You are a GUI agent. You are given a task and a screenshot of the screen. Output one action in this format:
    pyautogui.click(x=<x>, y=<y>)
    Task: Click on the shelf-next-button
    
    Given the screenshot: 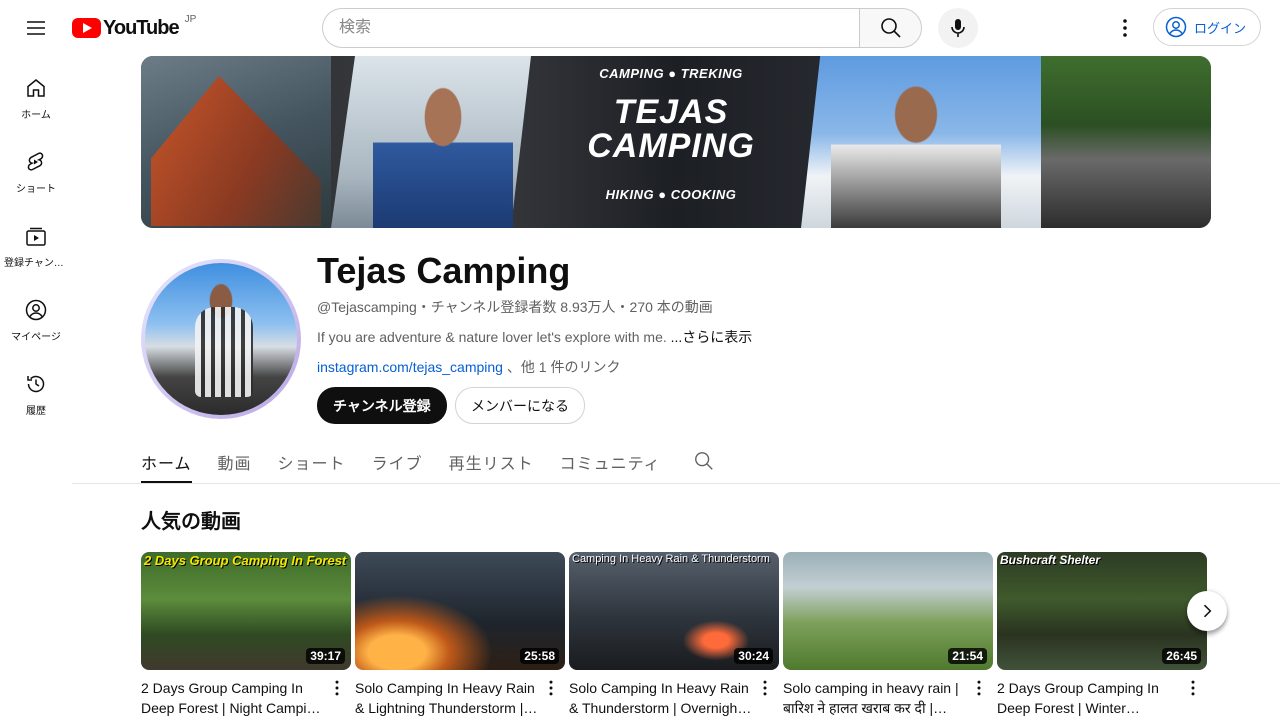 What is the action you would take?
    pyautogui.click(x=1207, y=611)
    